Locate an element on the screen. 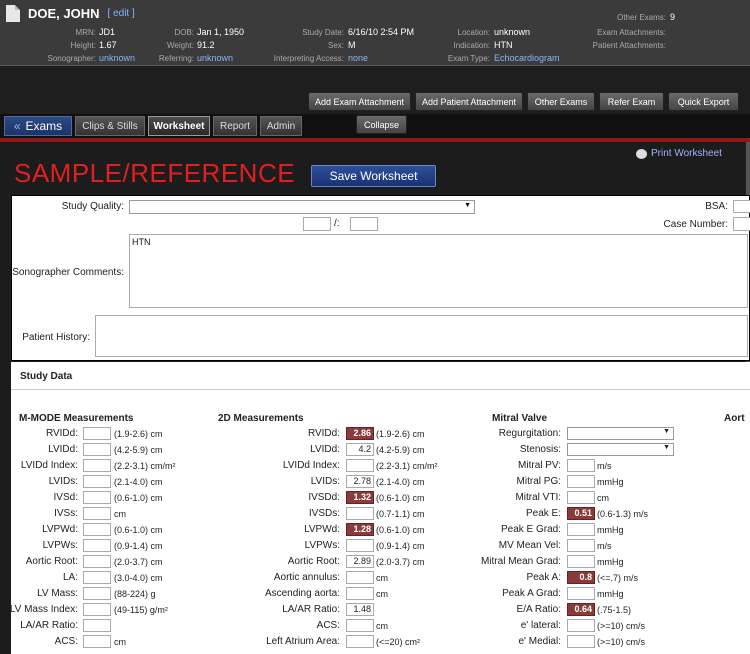  patient-history-textarea is located at coordinates (421, 336).